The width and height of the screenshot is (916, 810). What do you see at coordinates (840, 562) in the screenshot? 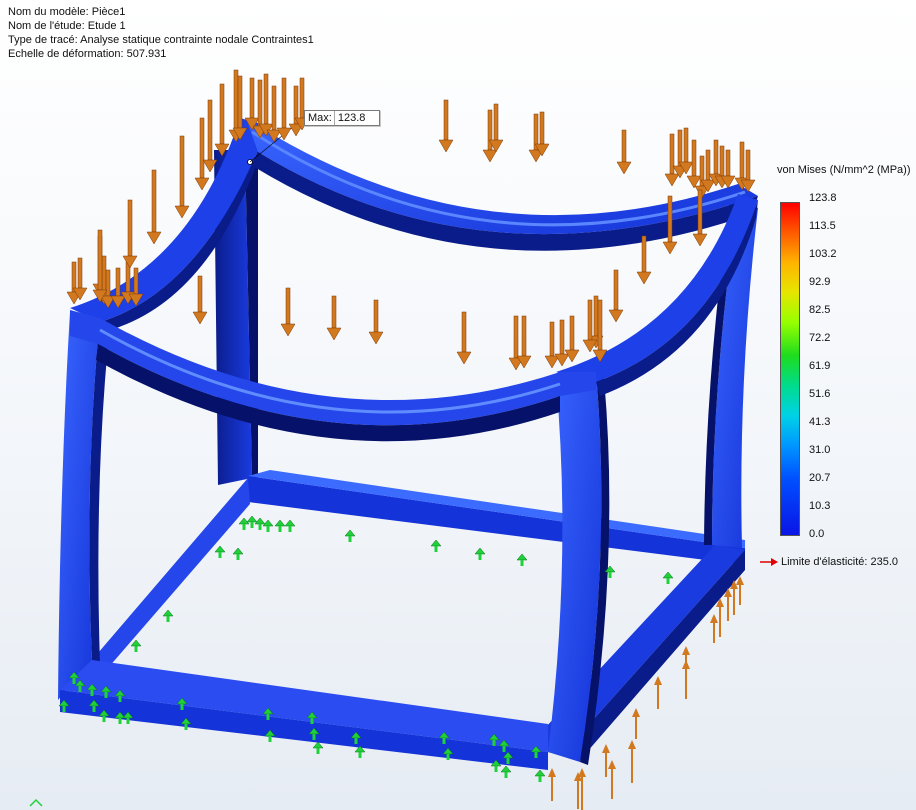
I see `yield-limit-label: Limite d'élasticité: 235.0` at bounding box center [840, 562].